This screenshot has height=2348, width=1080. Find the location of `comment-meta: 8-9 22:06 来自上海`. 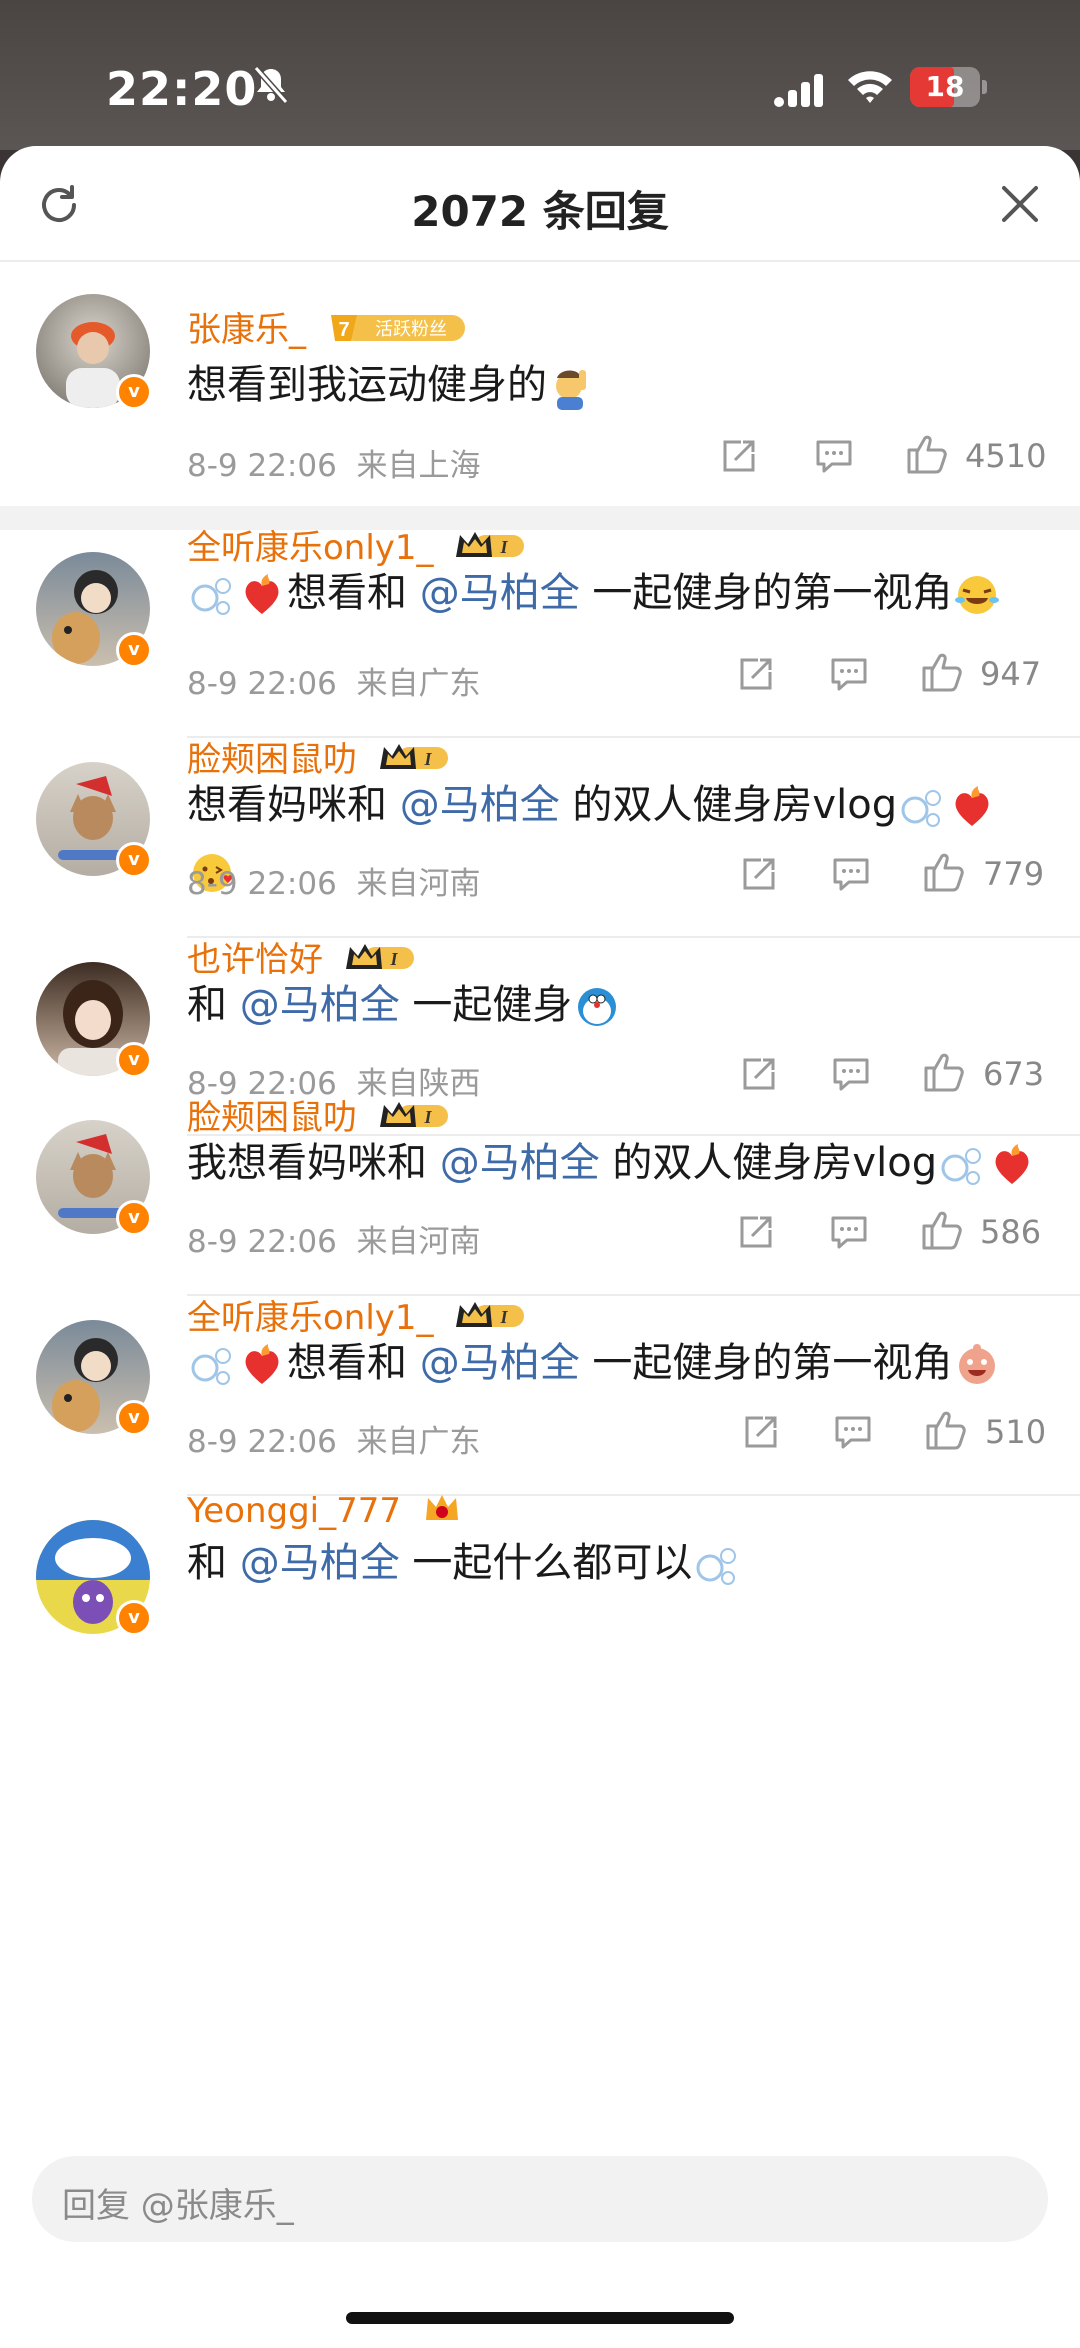

comment-meta: 8-9 22:06 来自上海 is located at coordinates (334, 466).